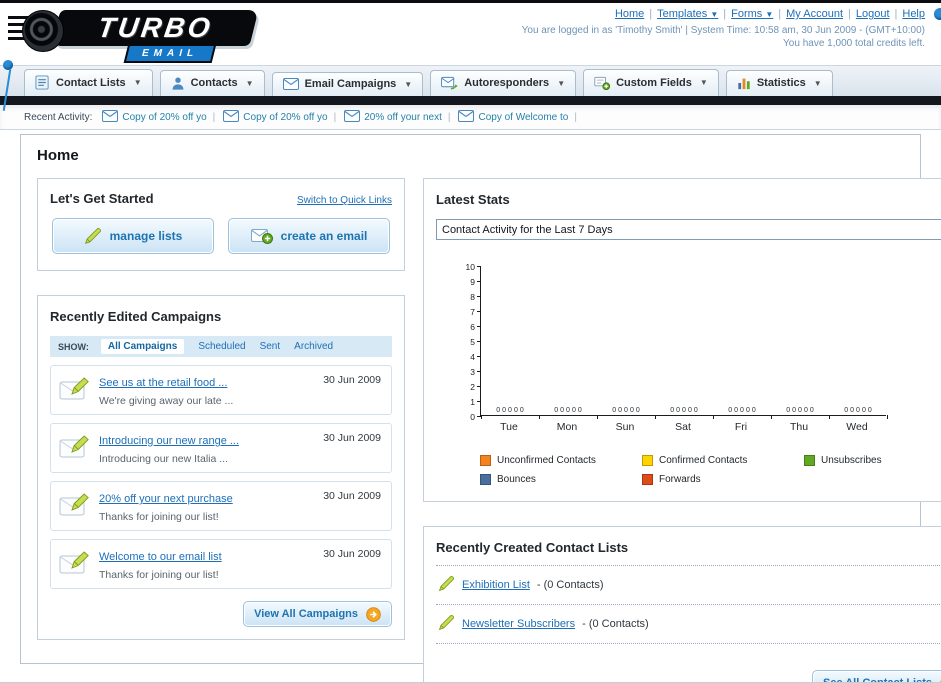  Describe the element at coordinates (518, 624) in the screenshot. I see `contact-list-link: Newsletter Subscribers` at that location.